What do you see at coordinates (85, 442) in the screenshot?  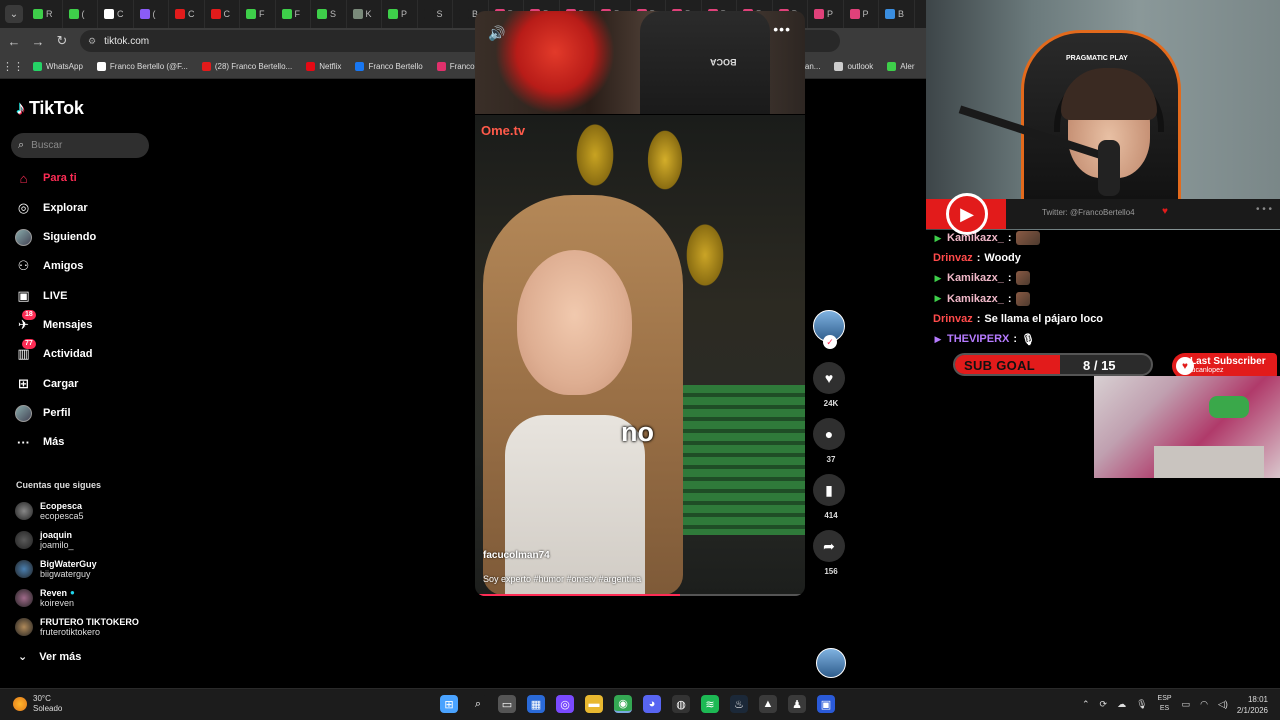 I see `sidebar-item-más: ··· Más` at bounding box center [85, 442].